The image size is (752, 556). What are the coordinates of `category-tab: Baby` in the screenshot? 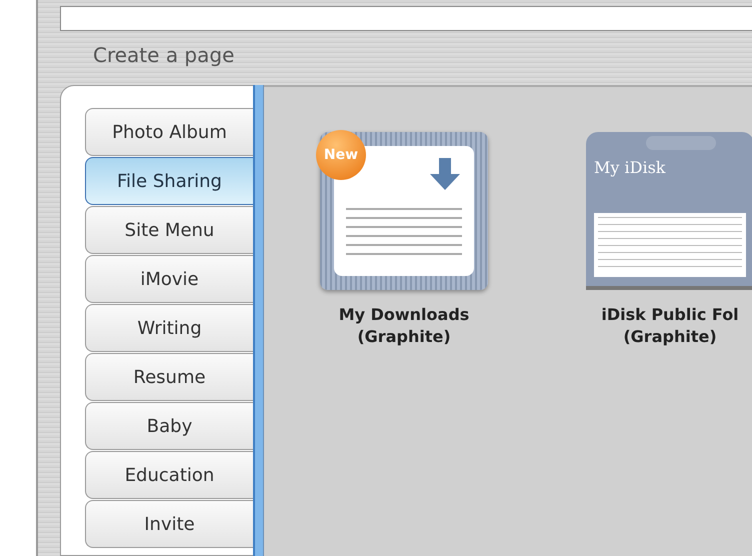 It's located at (169, 426).